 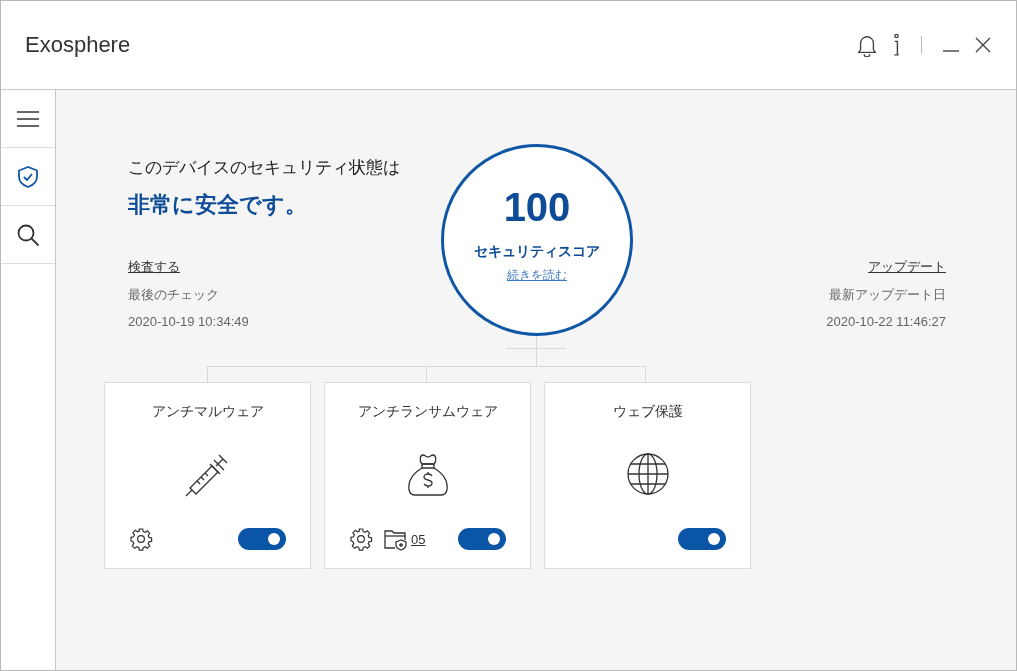 I want to click on folder-count-link: 05, so click(x=418, y=539).